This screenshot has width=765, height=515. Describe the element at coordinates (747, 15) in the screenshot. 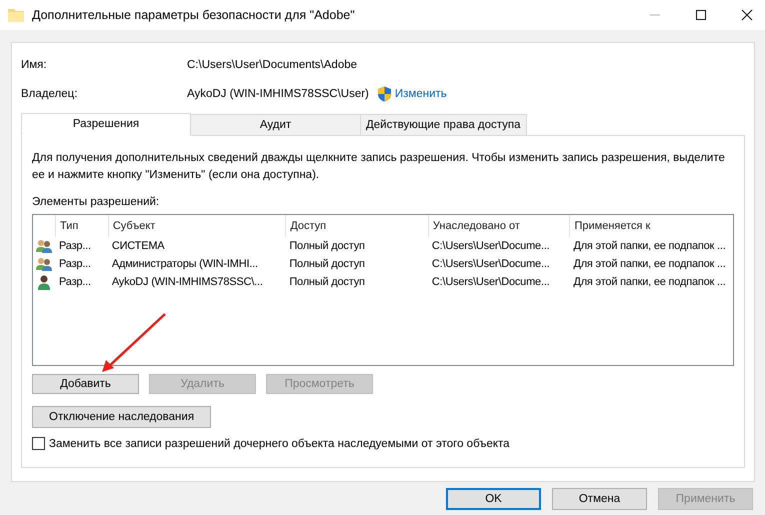

I see `close-icon` at that location.